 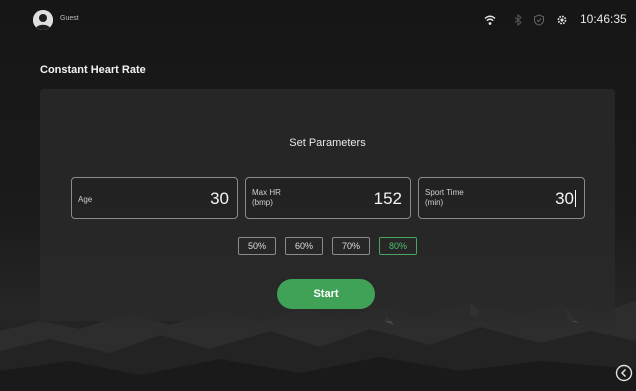 I want to click on sport-time-label: Sport Time, so click(x=444, y=192).